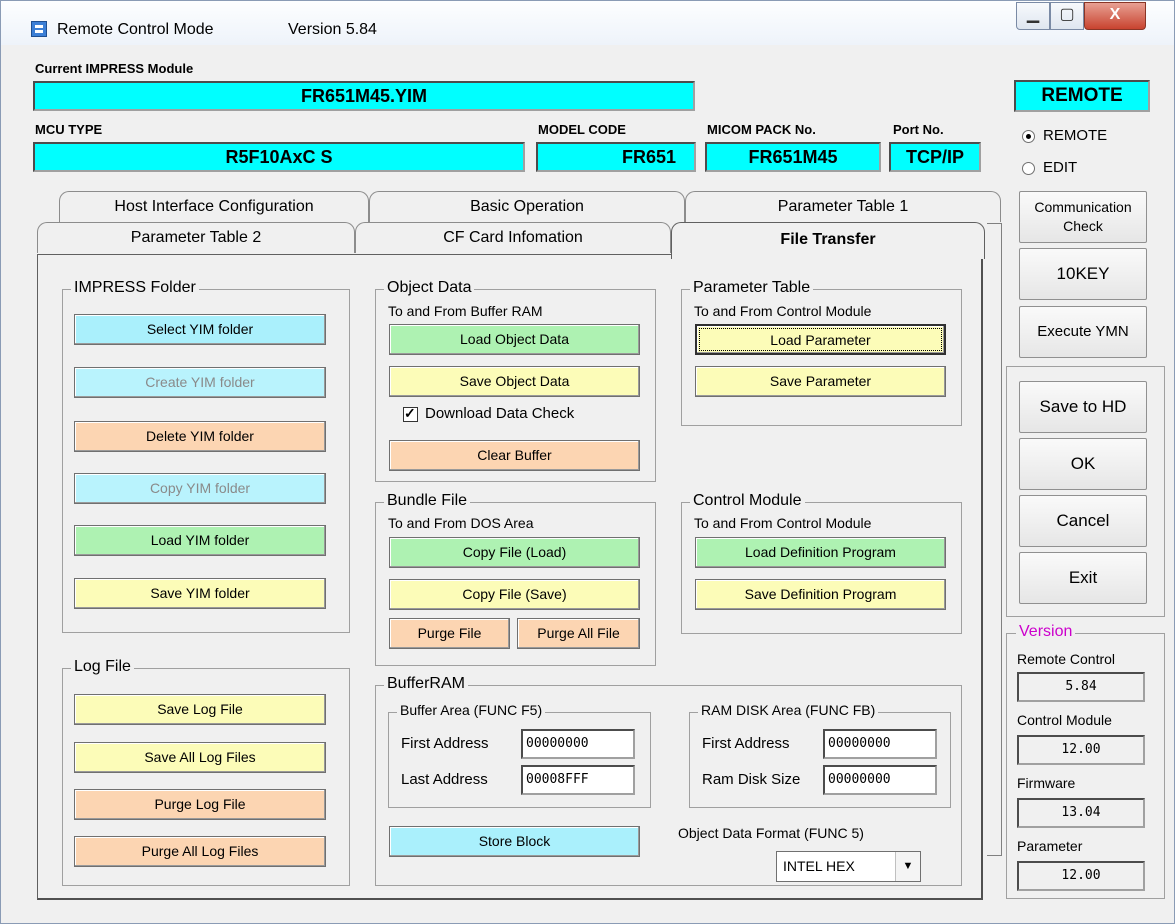 Image resolution: width=1175 pixels, height=924 pixels. Describe the element at coordinates (514, 381) in the screenshot. I see `save-object-data-button: Save Object Data` at that location.